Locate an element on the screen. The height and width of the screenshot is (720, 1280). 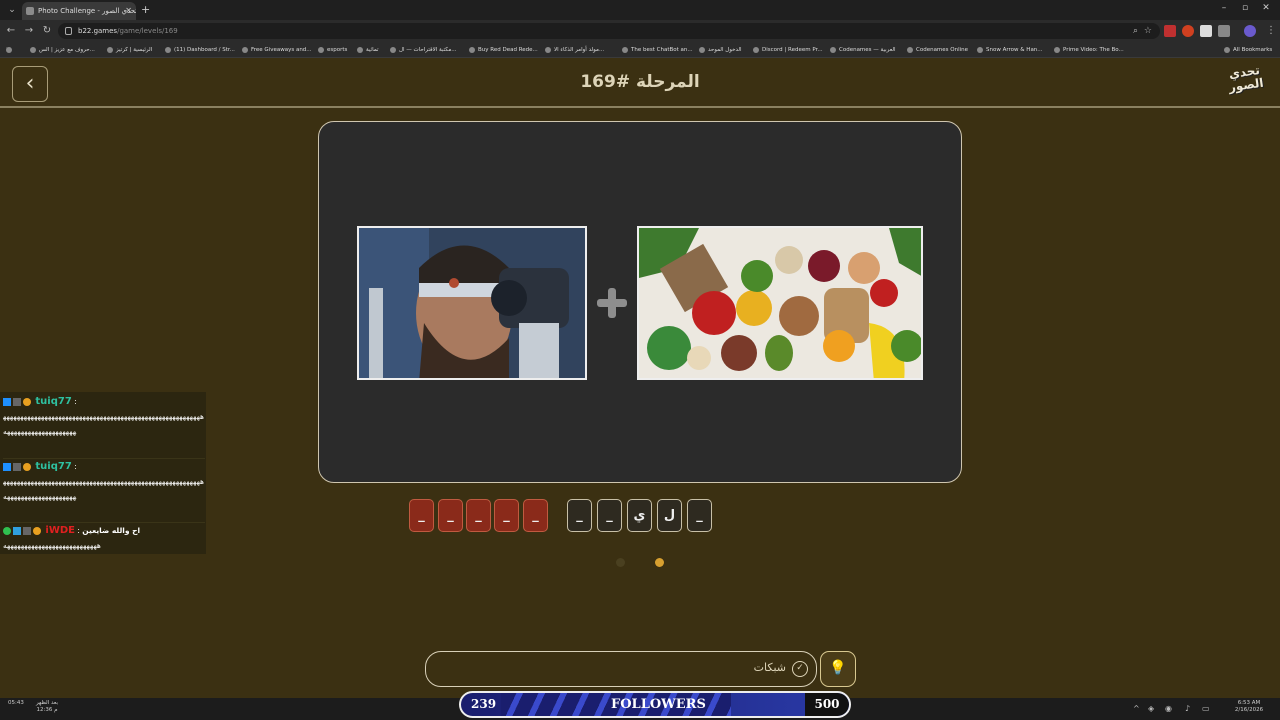
hint-check-icon: ✓ is located at coordinates (800, 669).